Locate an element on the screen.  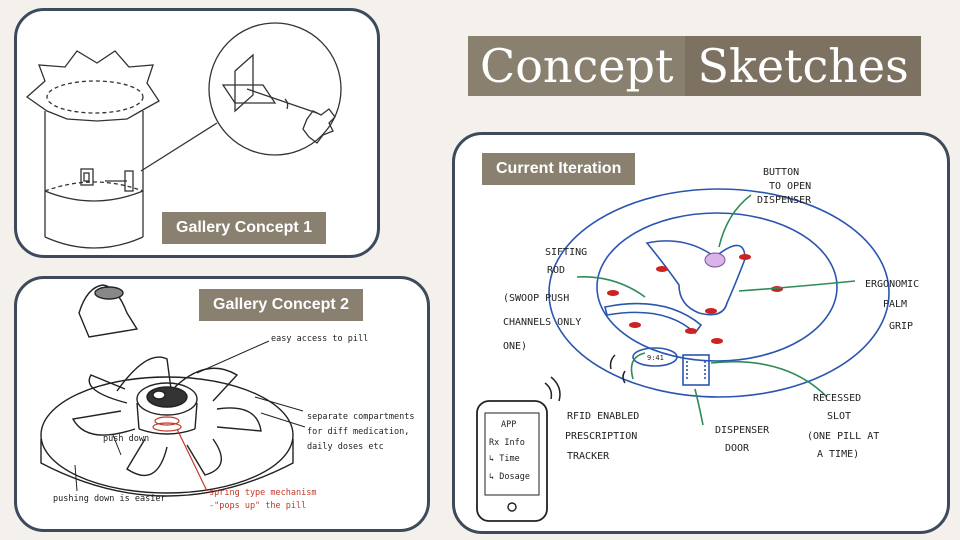
label-ergo-2: PALM is located at coordinates (895, 304).